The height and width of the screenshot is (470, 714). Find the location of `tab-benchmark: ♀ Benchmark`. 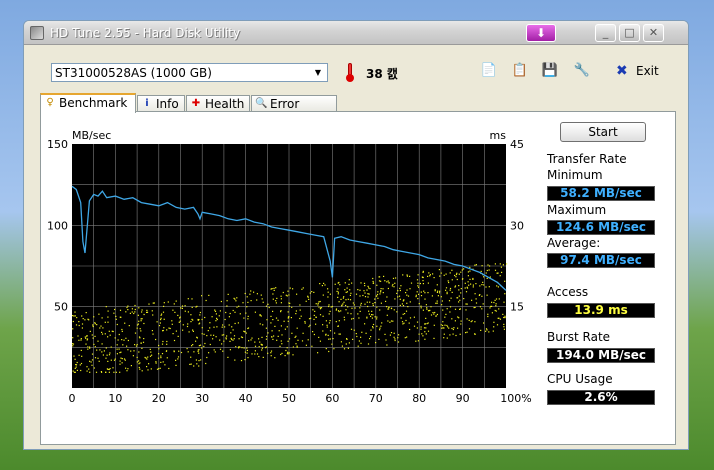

tab-benchmark: ♀ Benchmark is located at coordinates (88, 103).